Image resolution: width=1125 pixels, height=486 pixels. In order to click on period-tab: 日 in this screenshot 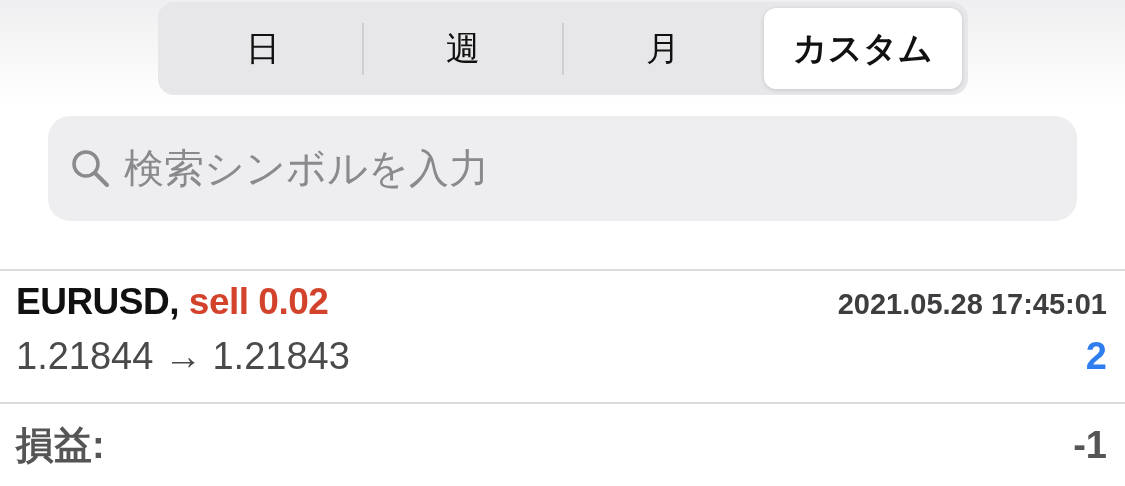, I will do `click(262, 48)`.